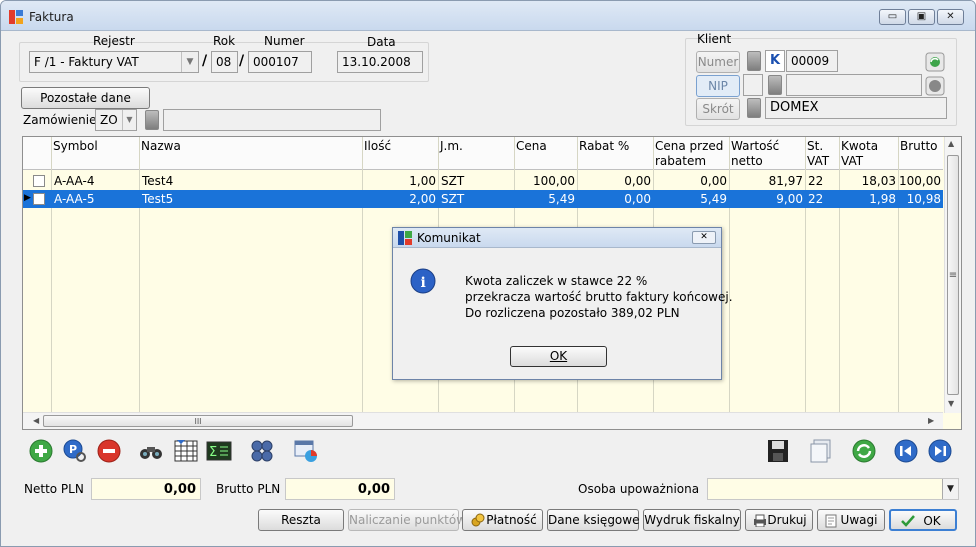  Describe the element at coordinates (453, 199) in the screenshot. I see `cell-jm: SZT` at that location.